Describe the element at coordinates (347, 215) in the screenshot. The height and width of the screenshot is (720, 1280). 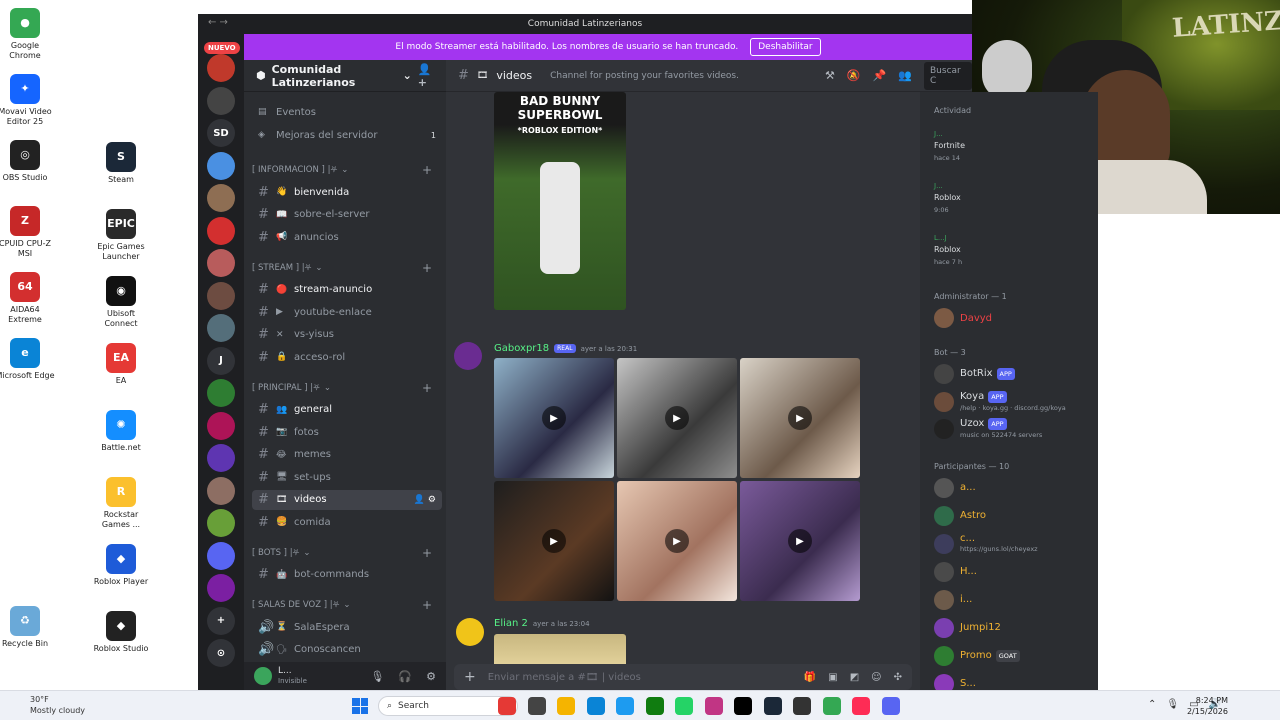
I see `channel-sobre-el-server: # 📖 sobre-el-server` at that location.